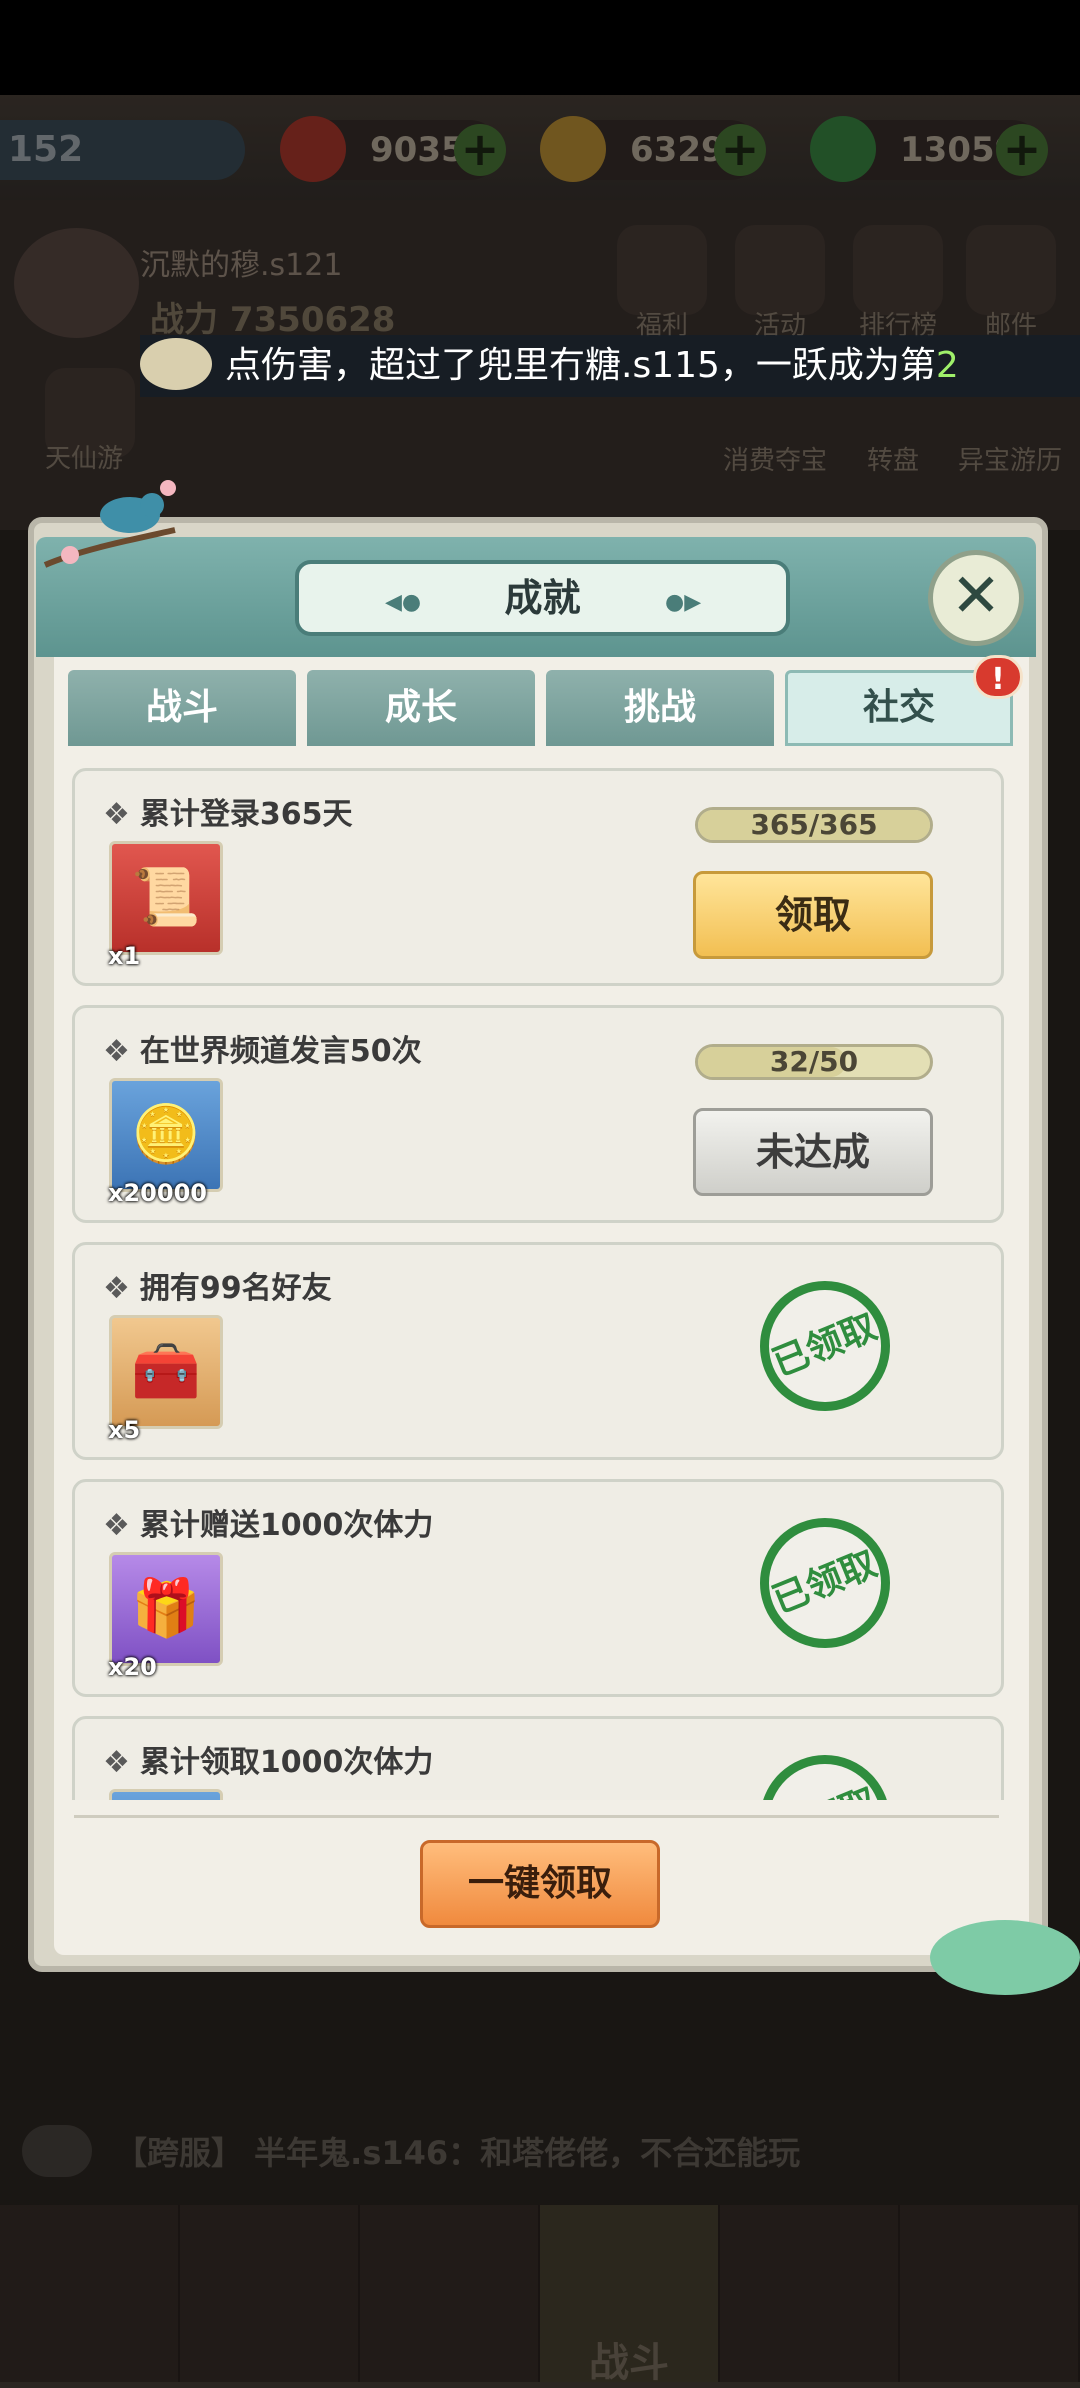 Image resolution: width=1080 pixels, height=2388 pixels. What do you see at coordinates (813, 915) in the screenshot?
I see `claim-button: 领取` at bounding box center [813, 915].